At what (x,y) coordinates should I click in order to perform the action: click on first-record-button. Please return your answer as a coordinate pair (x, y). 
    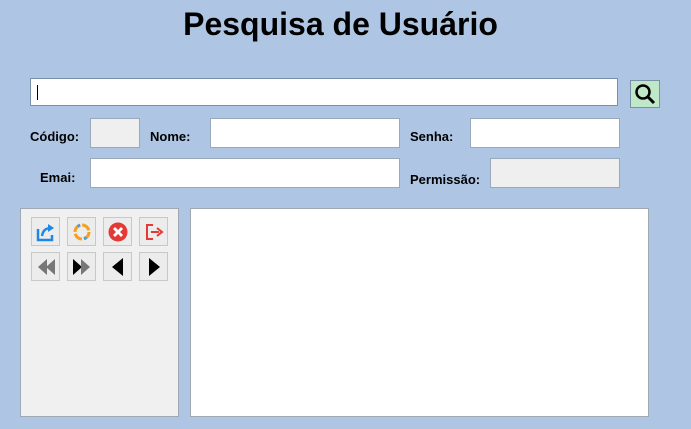
    Looking at the image, I should click on (45, 266).